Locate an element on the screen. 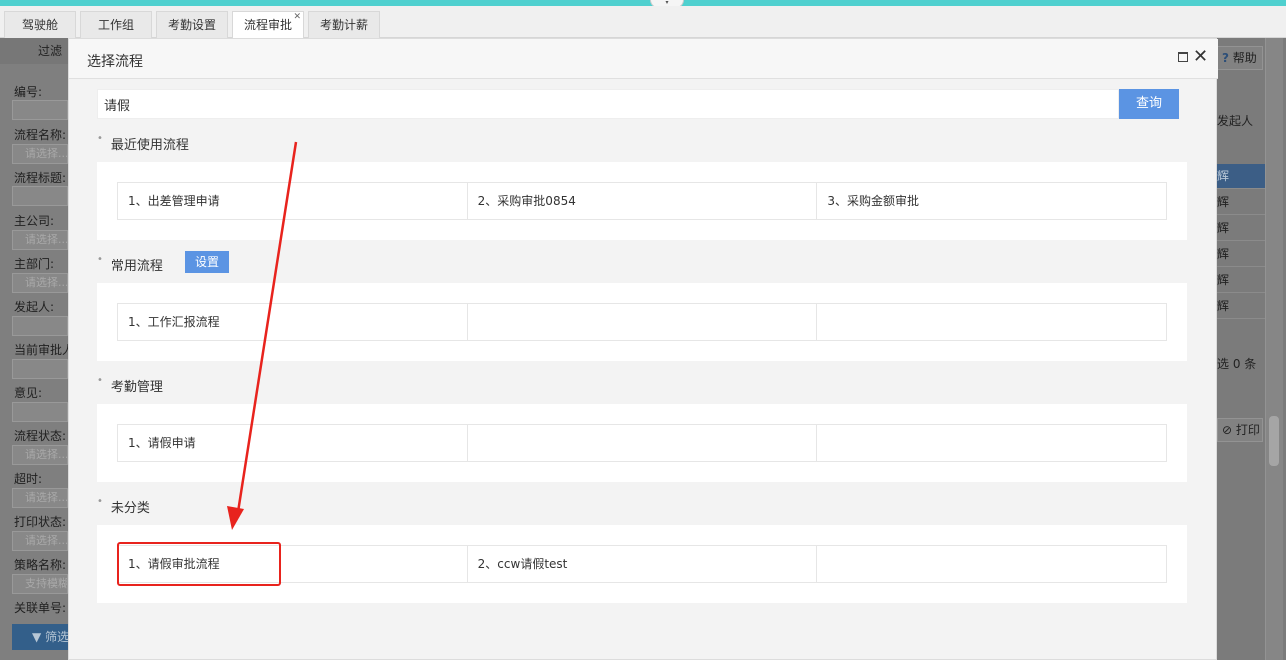 The width and height of the screenshot is (1286, 660). process-item: 1、工作汇报流程 is located at coordinates (293, 322).